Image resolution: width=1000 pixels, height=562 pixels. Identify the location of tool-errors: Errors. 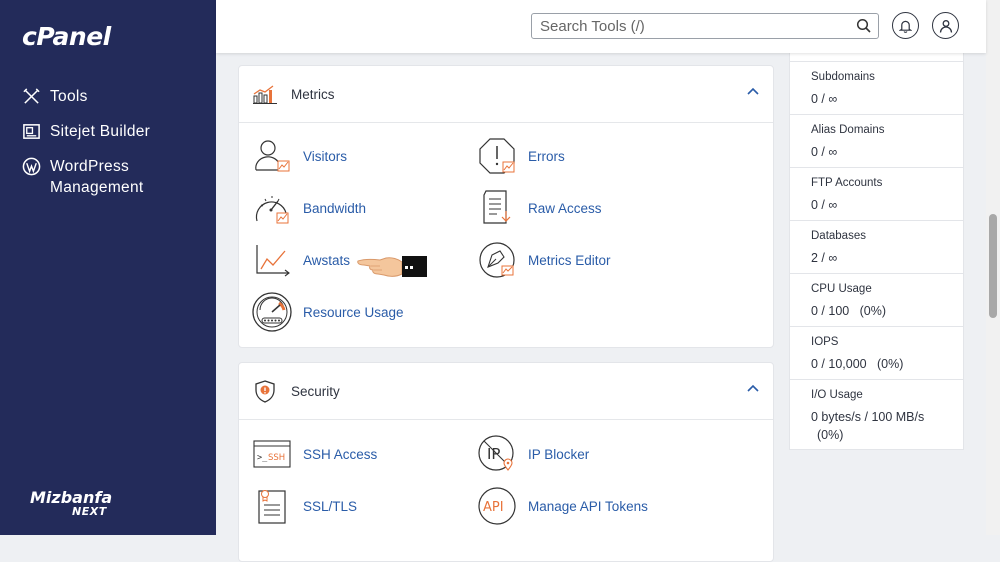
(521, 156).